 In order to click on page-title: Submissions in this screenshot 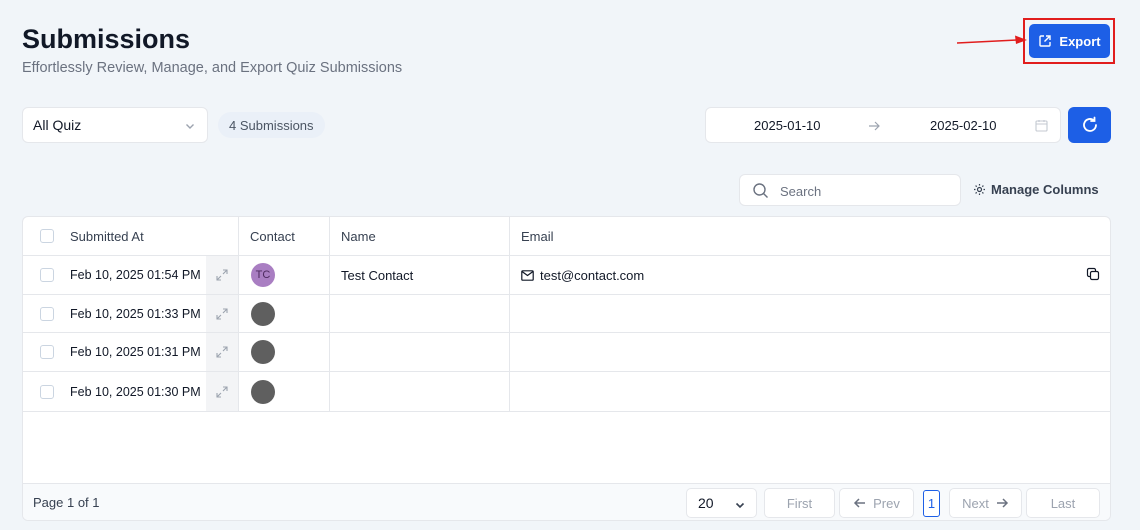, I will do `click(106, 39)`.